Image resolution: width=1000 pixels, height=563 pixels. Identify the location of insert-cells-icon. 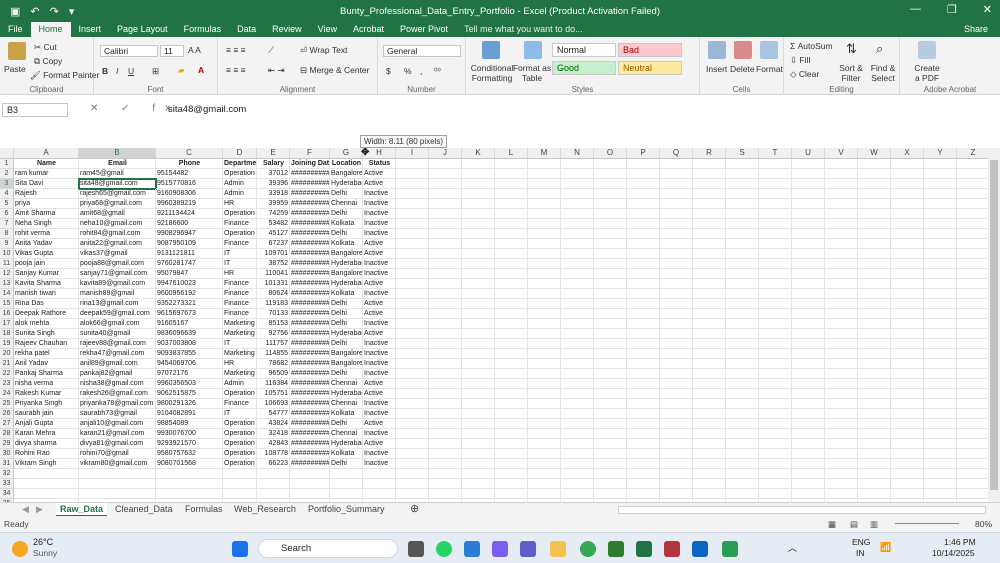
(717, 50).